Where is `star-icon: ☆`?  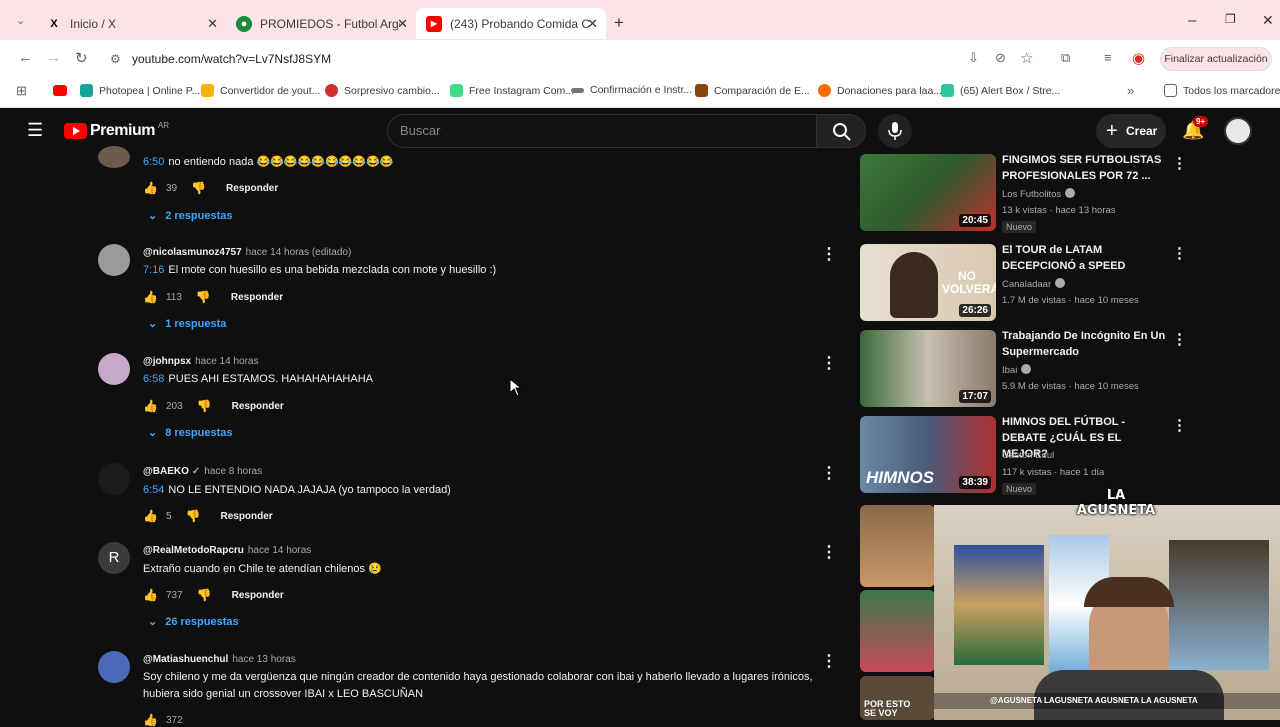
star-icon: ☆ is located at coordinates (1026, 58).